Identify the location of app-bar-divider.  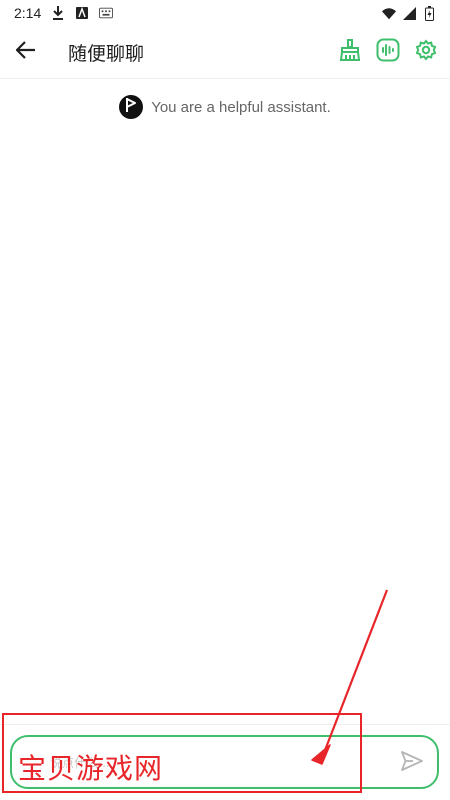
(225, 78).